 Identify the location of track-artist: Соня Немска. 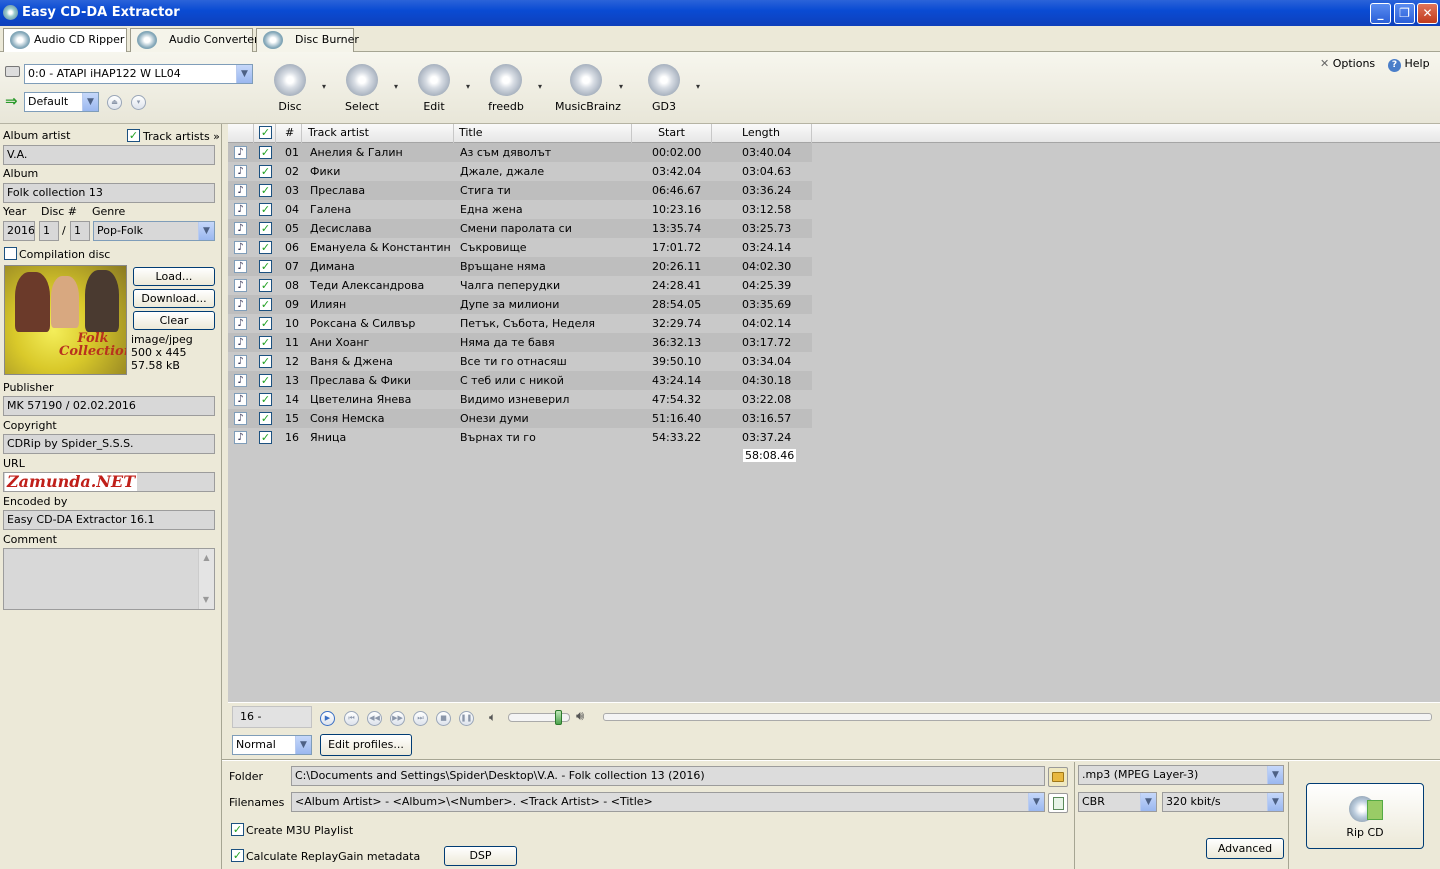
(347, 418).